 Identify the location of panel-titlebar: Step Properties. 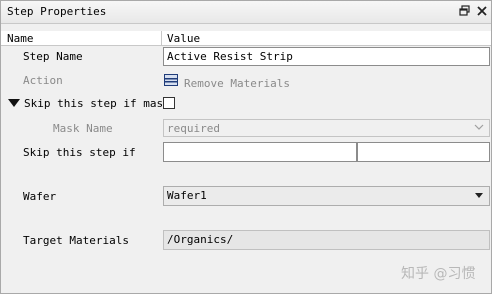
(246, 12).